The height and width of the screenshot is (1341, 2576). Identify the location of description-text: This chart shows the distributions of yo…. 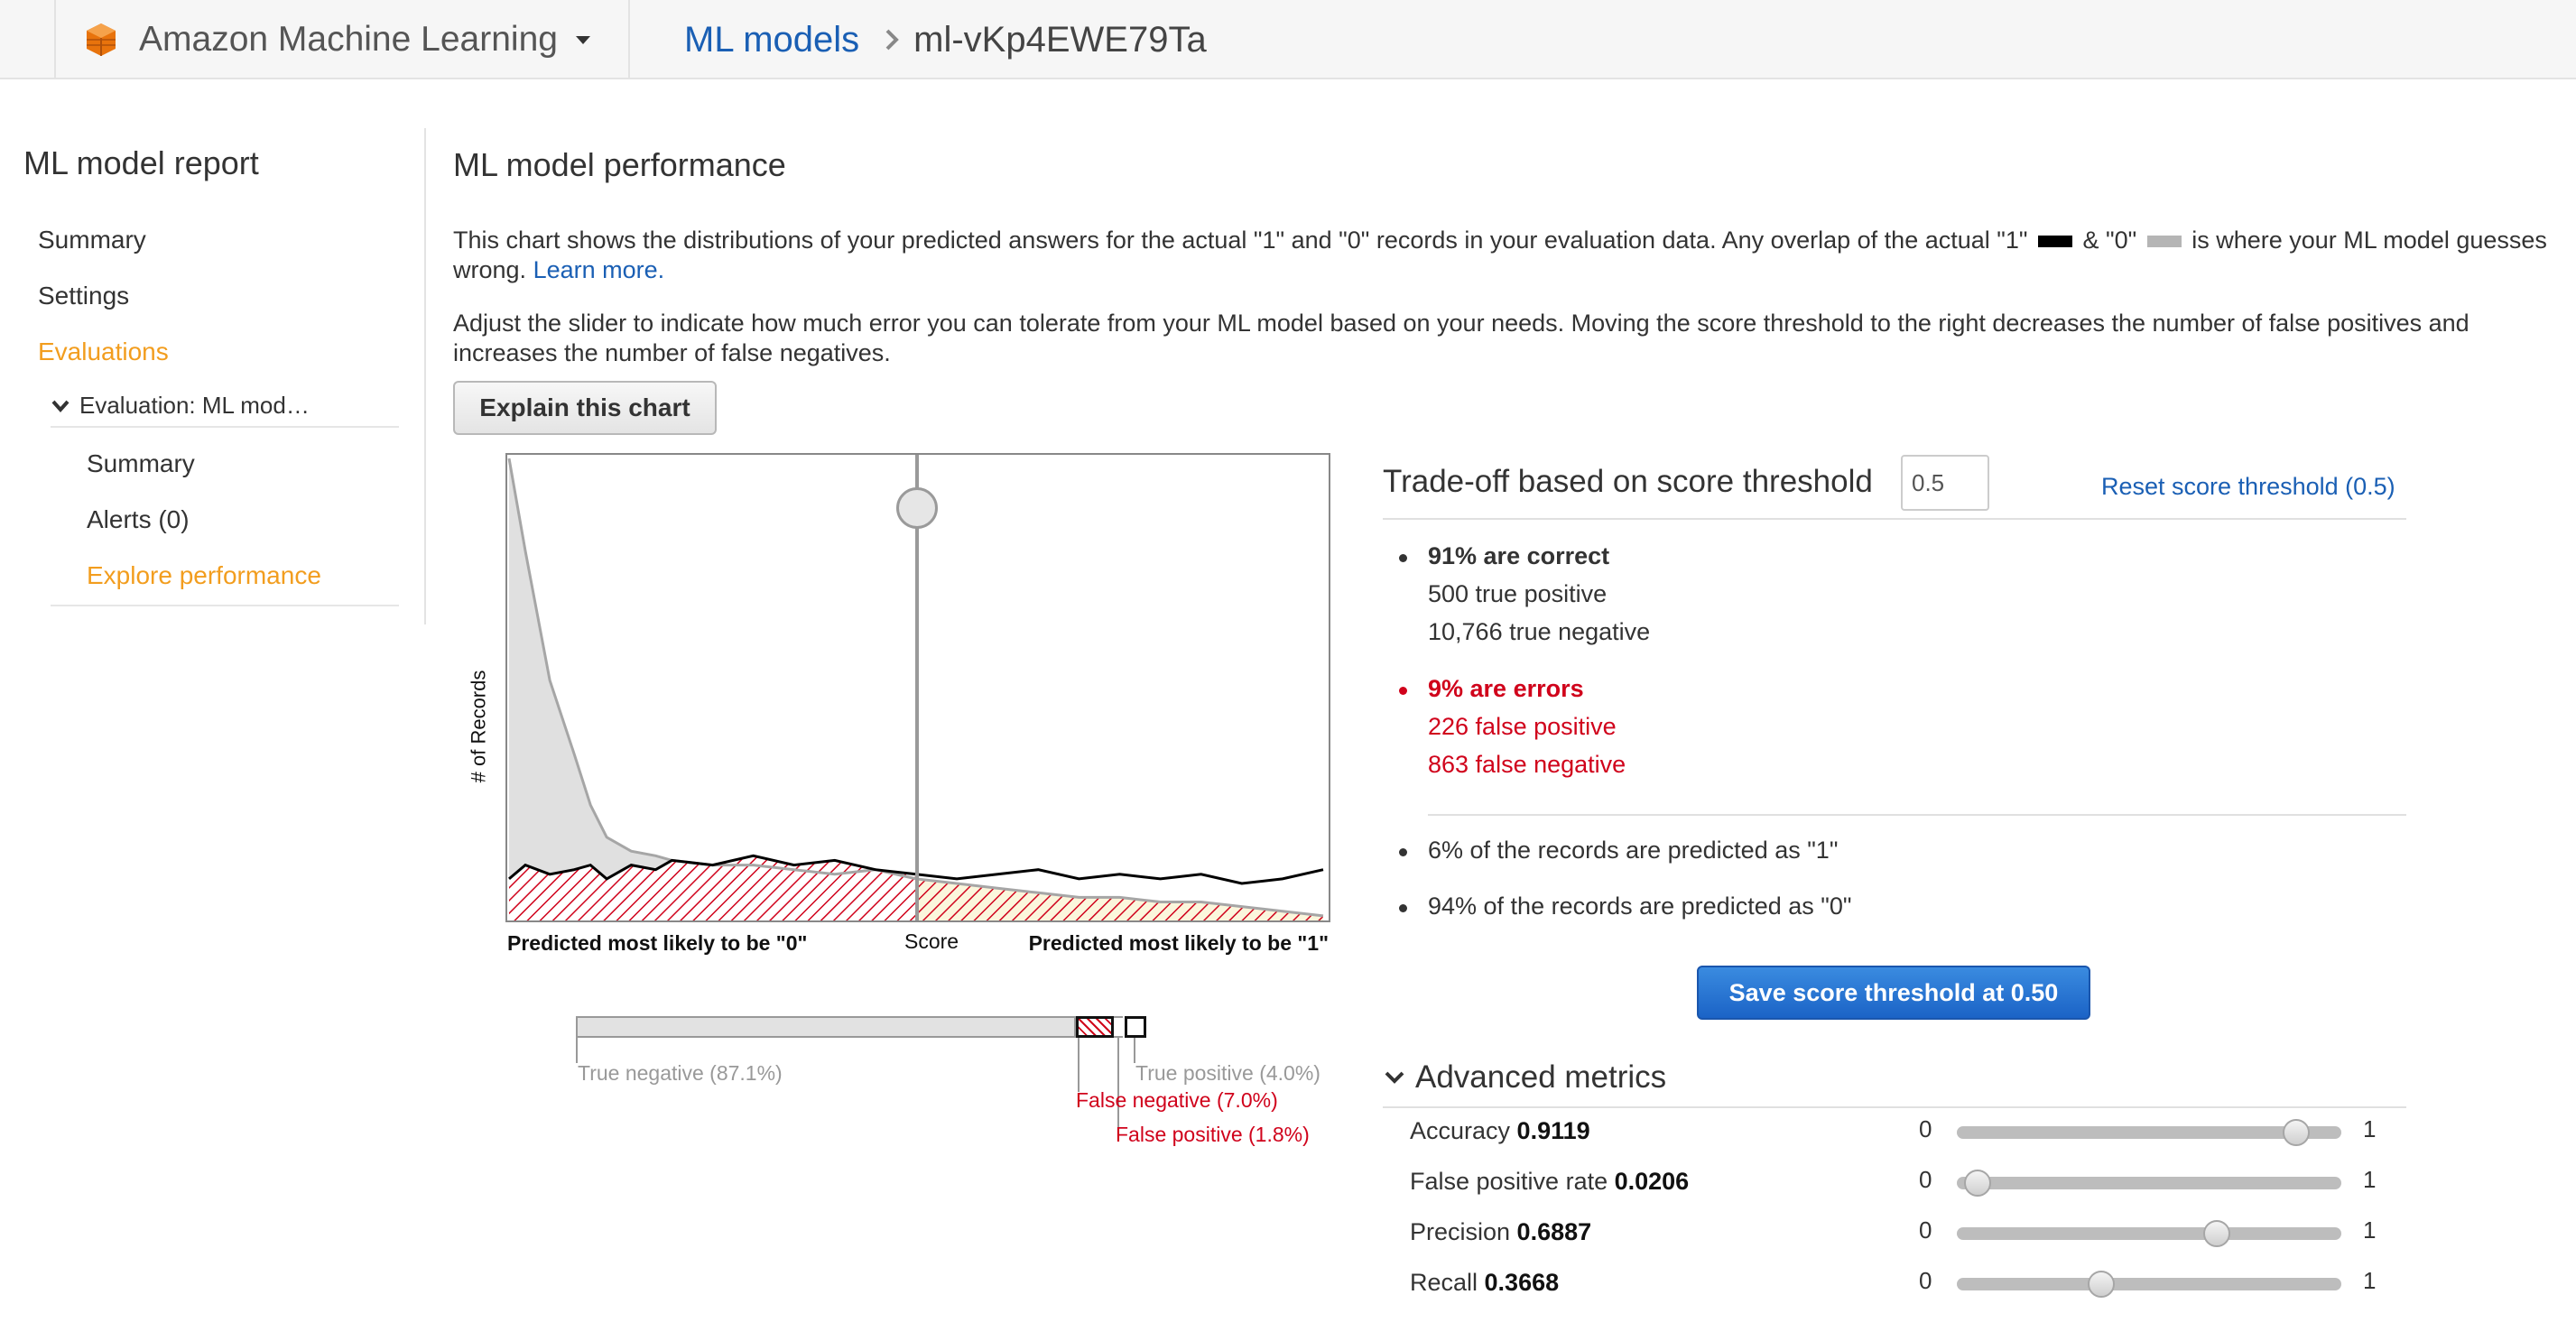
(1240, 240).